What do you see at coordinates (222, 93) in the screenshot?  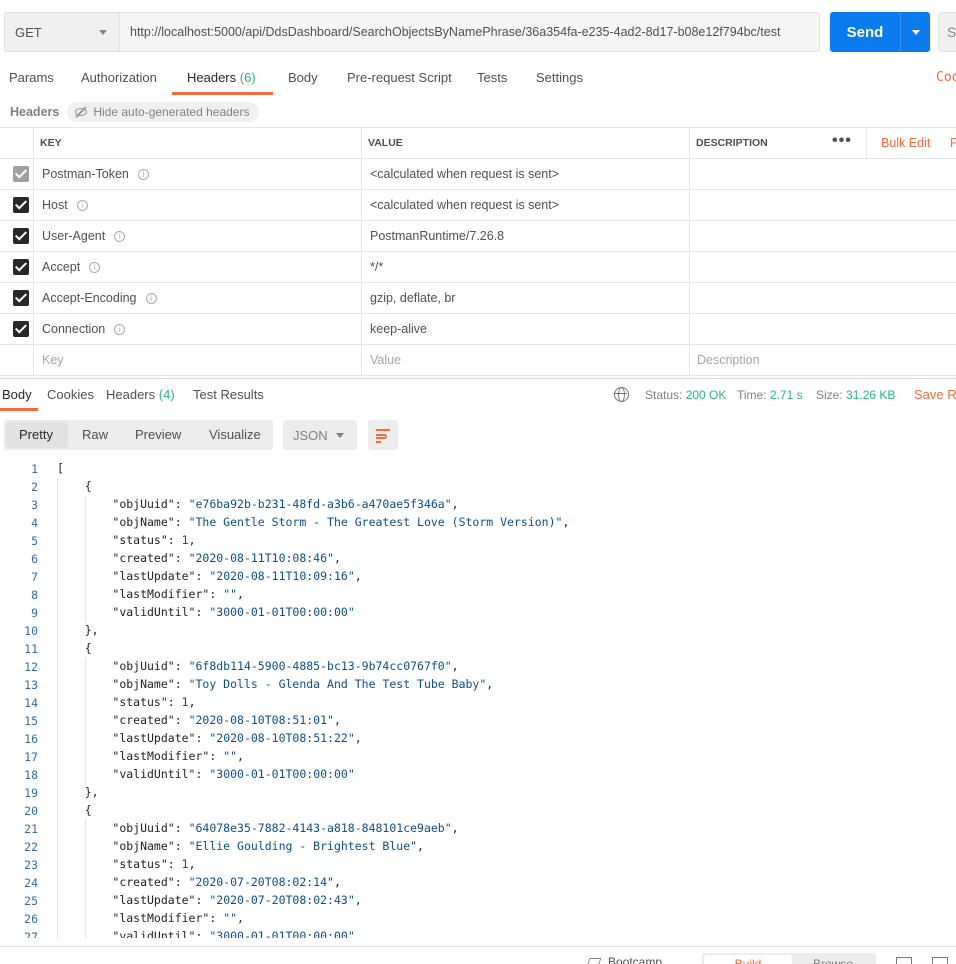 I see `active-tab-indicator` at bounding box center [222, 93].